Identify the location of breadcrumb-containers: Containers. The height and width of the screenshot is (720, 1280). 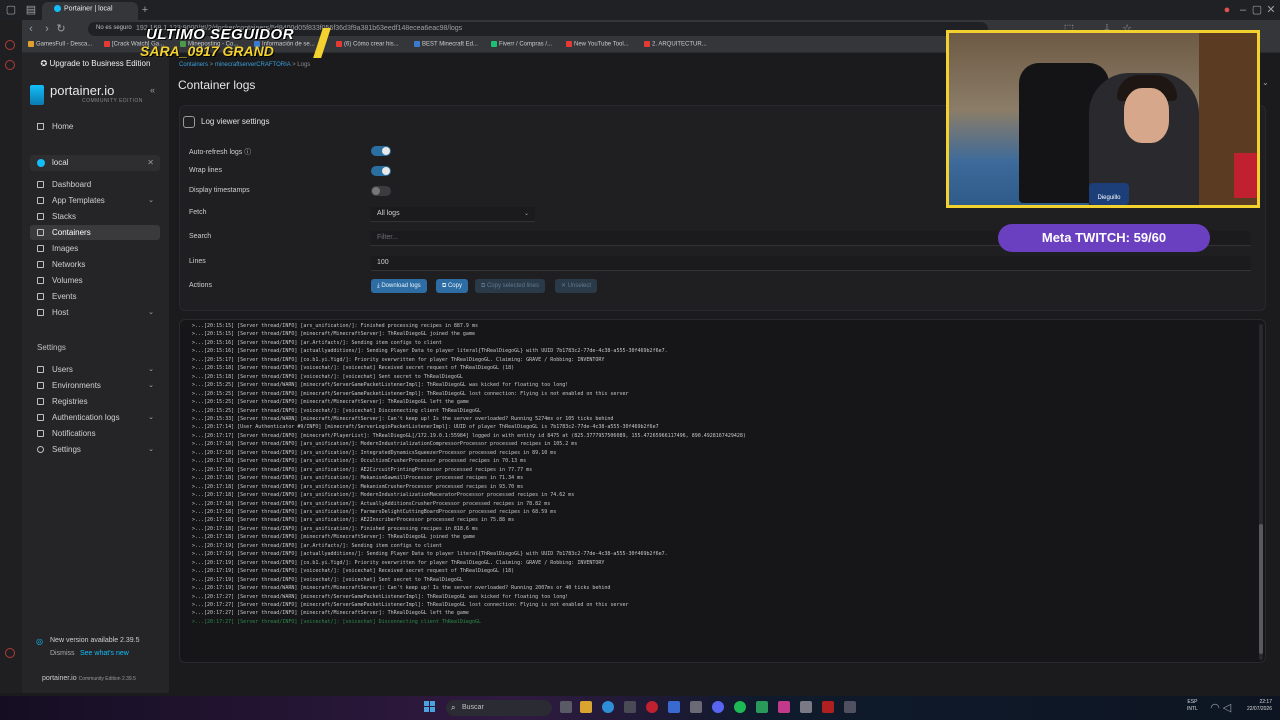
(193, 65).